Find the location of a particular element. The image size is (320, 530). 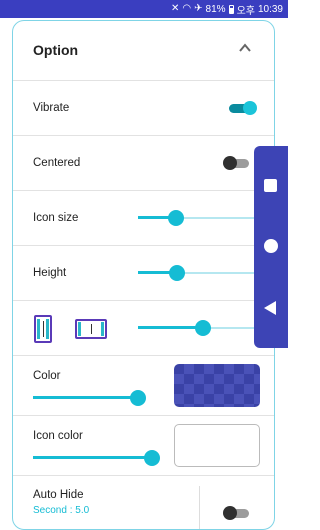

icon-size-slider is located at coordinates (203, 218).